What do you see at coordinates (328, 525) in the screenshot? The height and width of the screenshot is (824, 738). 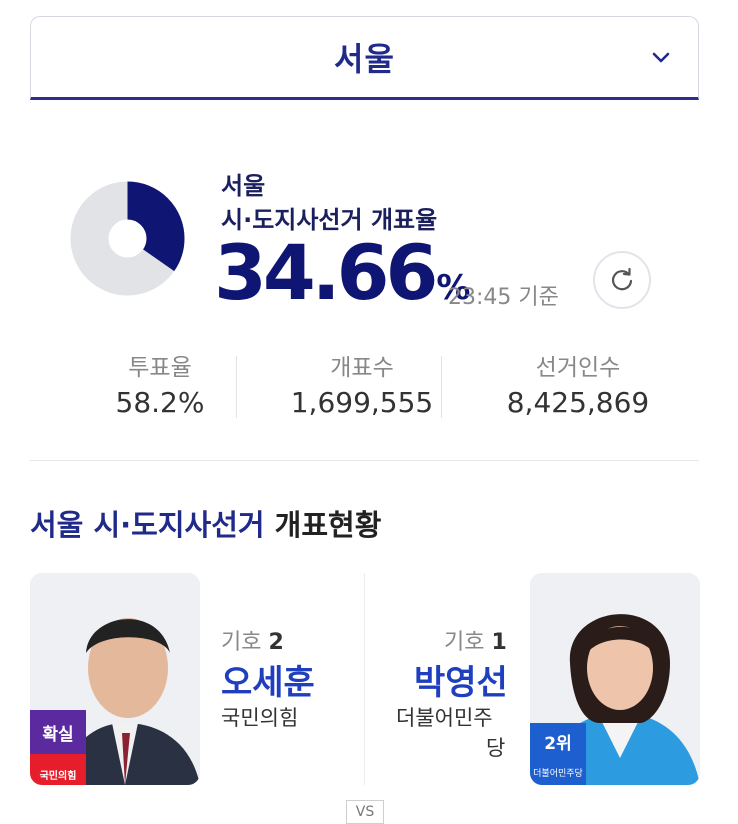 I see `section-title-status: 개표현황` at bounding box center [328, 525].